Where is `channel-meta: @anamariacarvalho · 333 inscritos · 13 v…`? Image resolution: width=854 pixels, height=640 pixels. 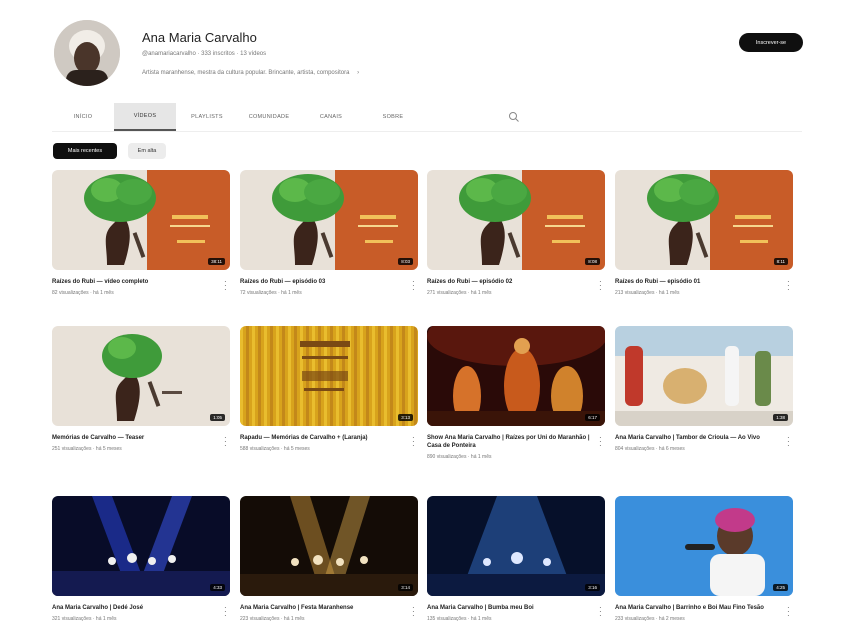 channel-meta: @anamariacarvalho · 333 inscritos · 13 v… is located at coordinates (204, 54).